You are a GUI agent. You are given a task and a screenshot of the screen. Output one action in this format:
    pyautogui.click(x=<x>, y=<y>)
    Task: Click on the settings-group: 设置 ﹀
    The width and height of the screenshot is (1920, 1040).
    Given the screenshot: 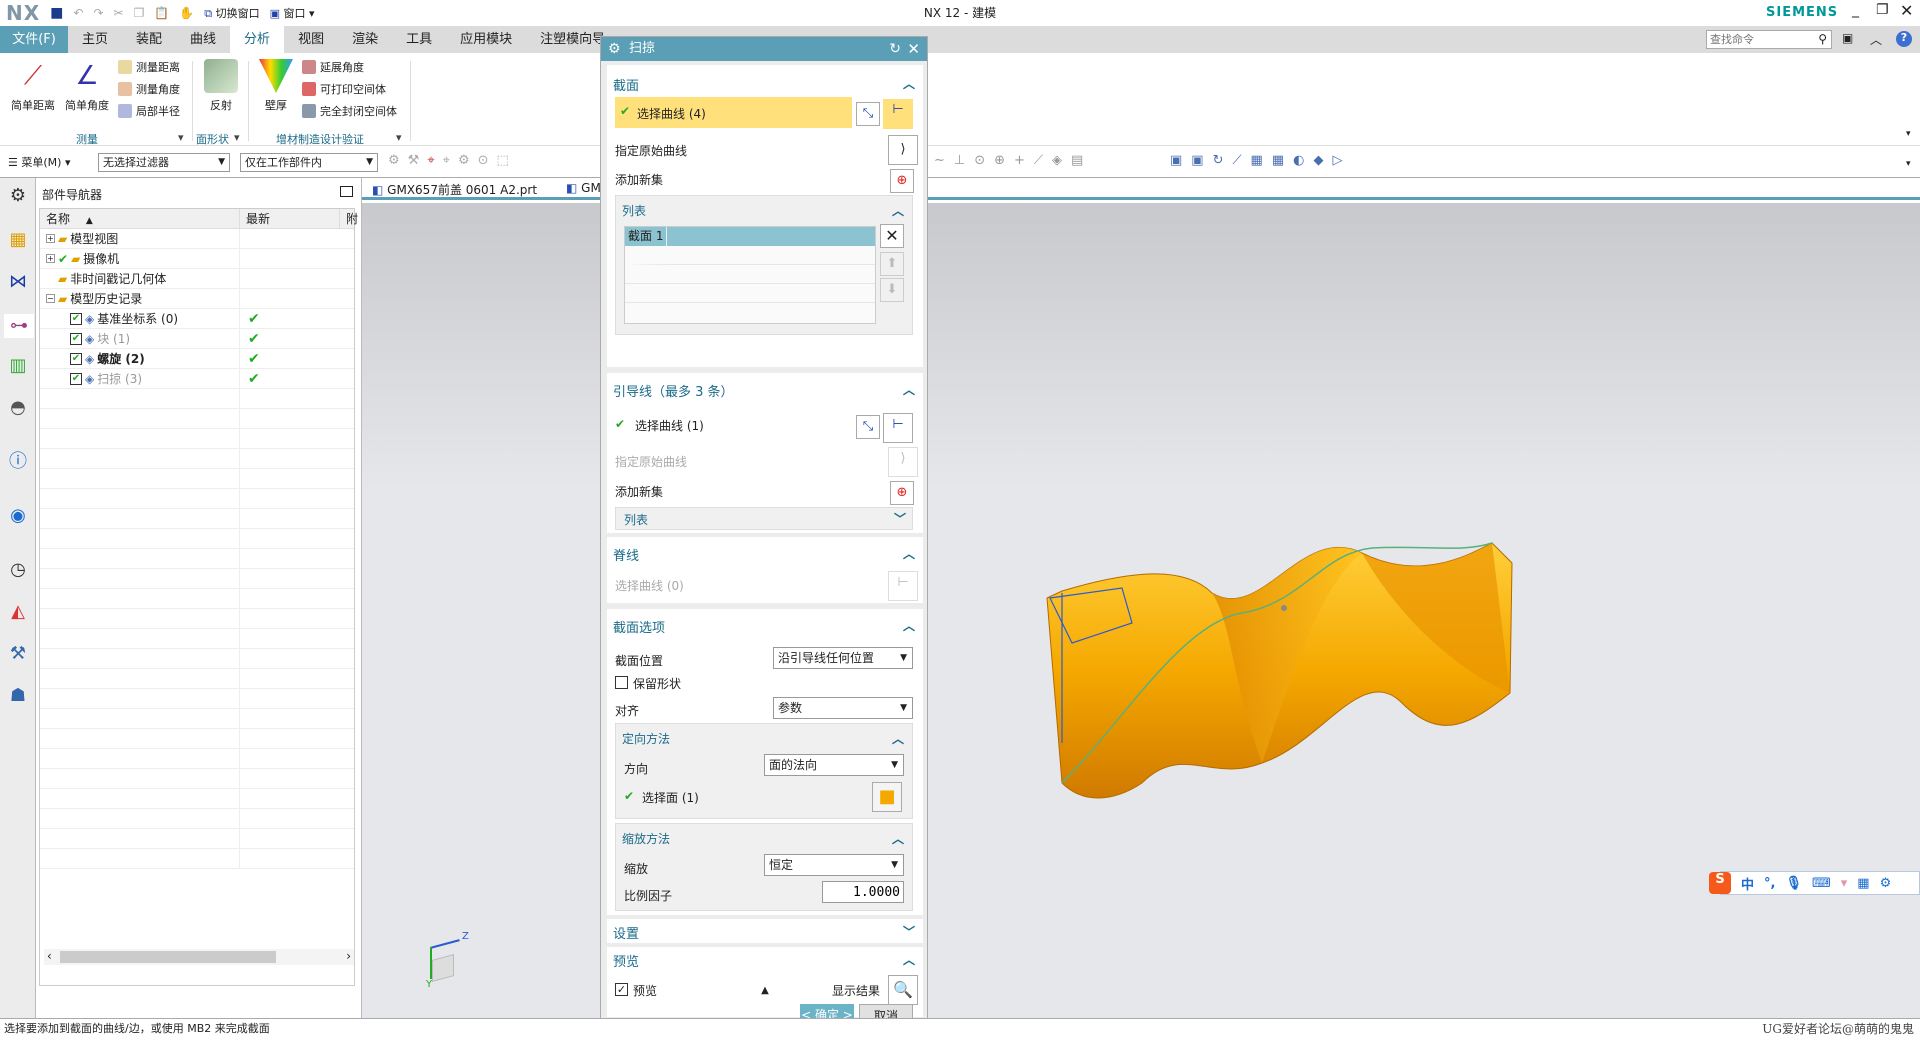 What is the action you would take?
    pyautogui.click(x=765, y=931)
    